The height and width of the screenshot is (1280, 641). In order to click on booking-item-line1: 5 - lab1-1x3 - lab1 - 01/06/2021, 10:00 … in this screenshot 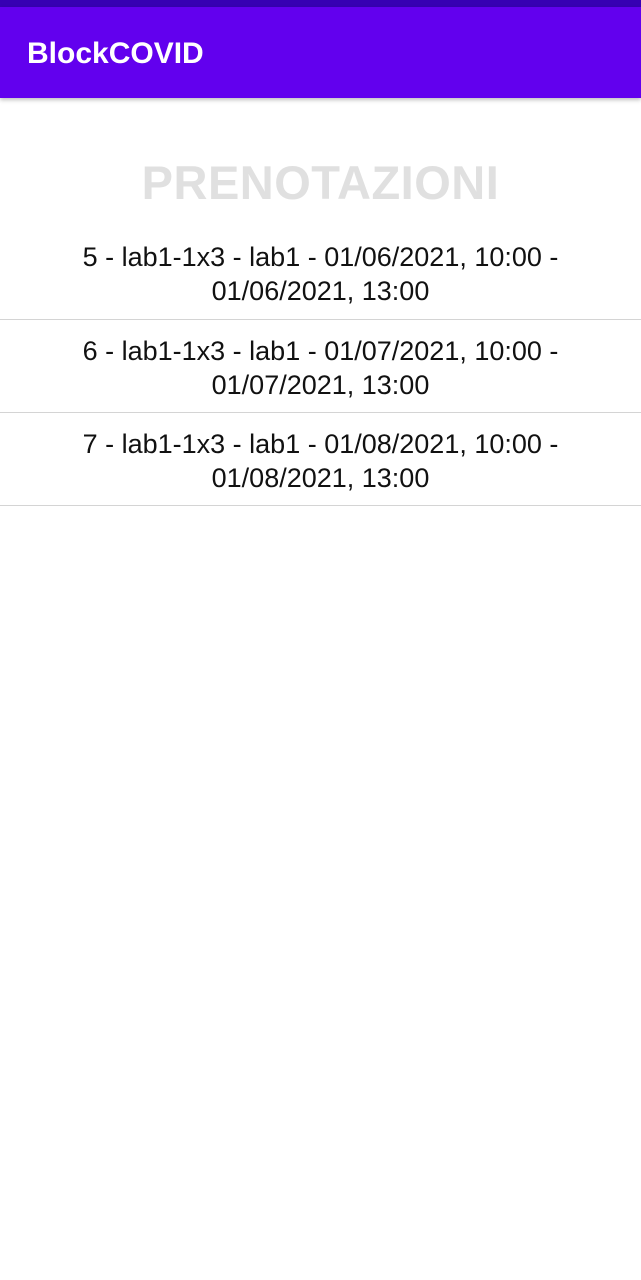, I will do `click(320, 257)`.